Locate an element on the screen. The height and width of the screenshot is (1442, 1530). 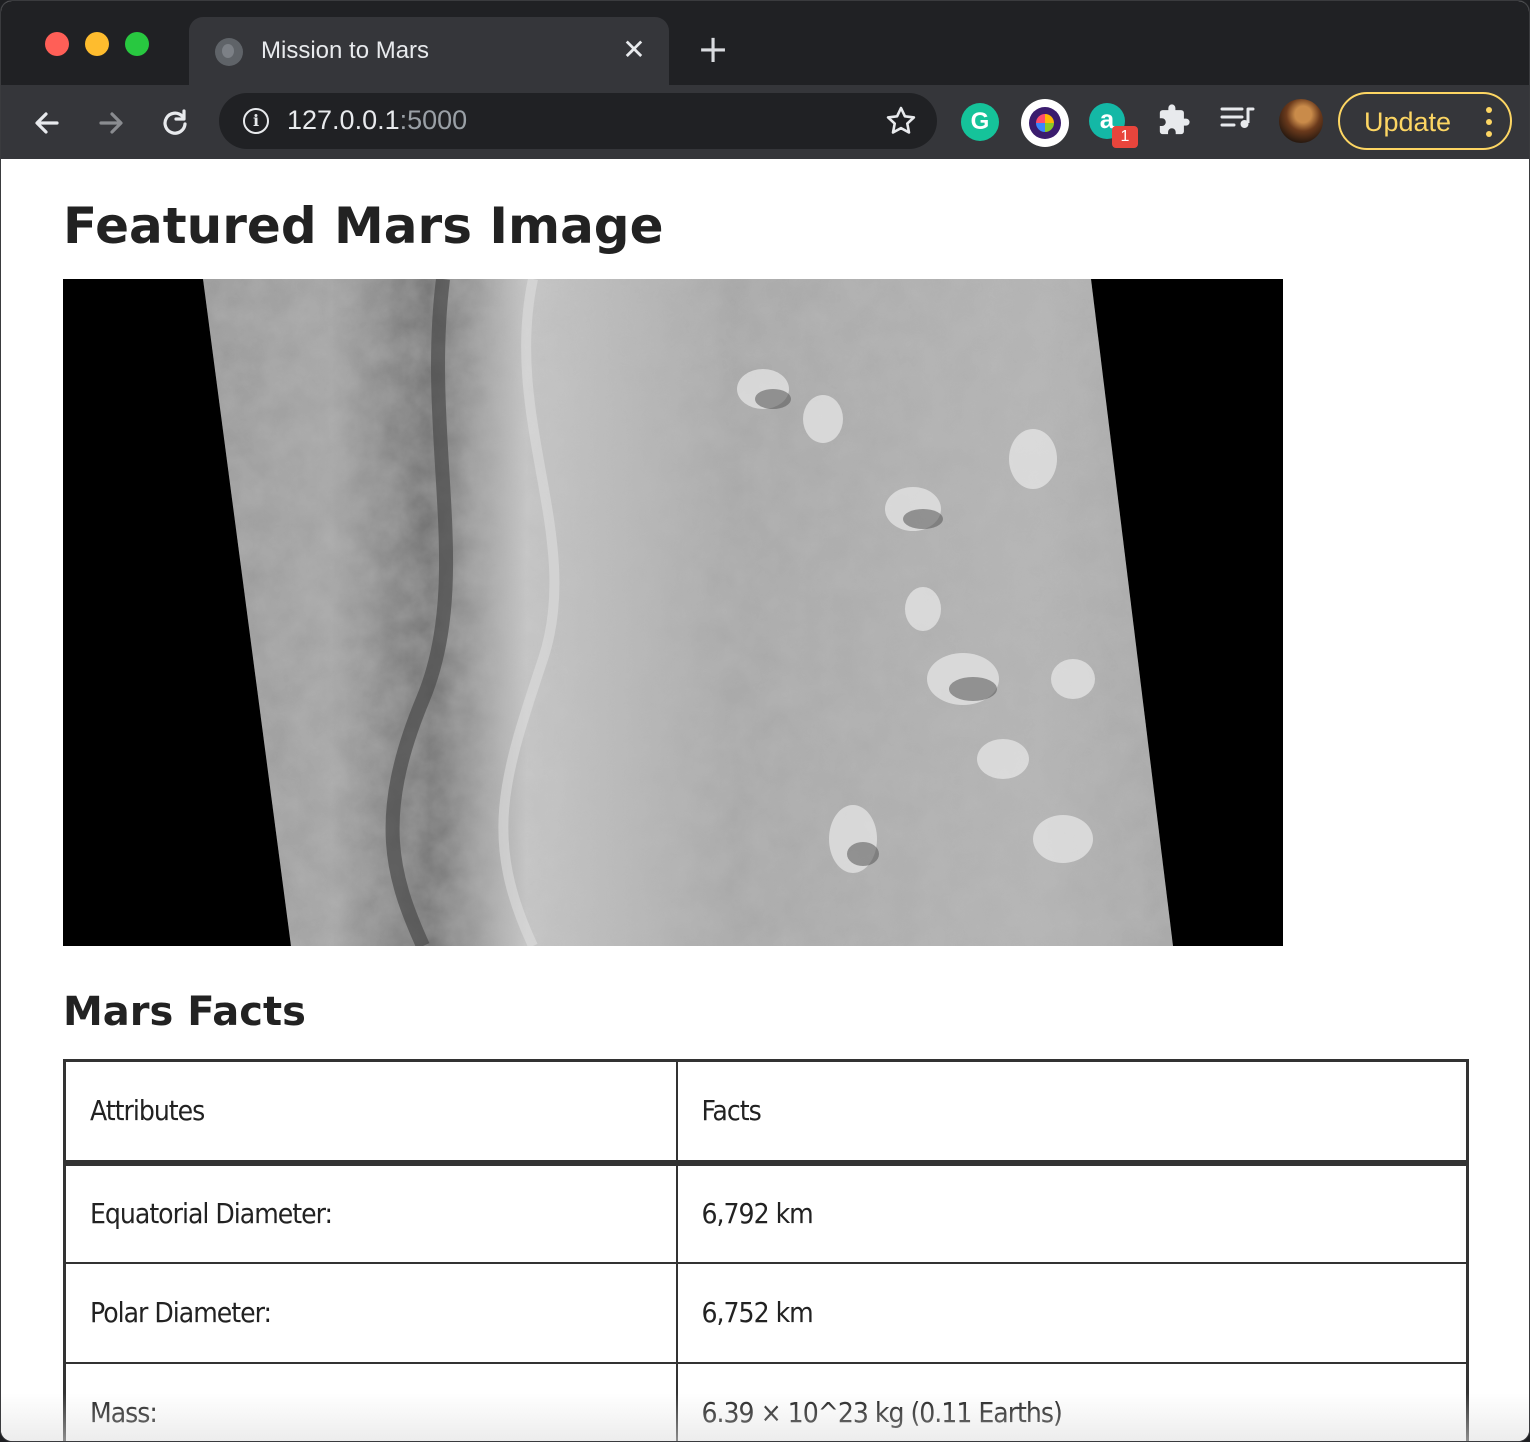
update-button: Update is located at coordinates (1425, 121).